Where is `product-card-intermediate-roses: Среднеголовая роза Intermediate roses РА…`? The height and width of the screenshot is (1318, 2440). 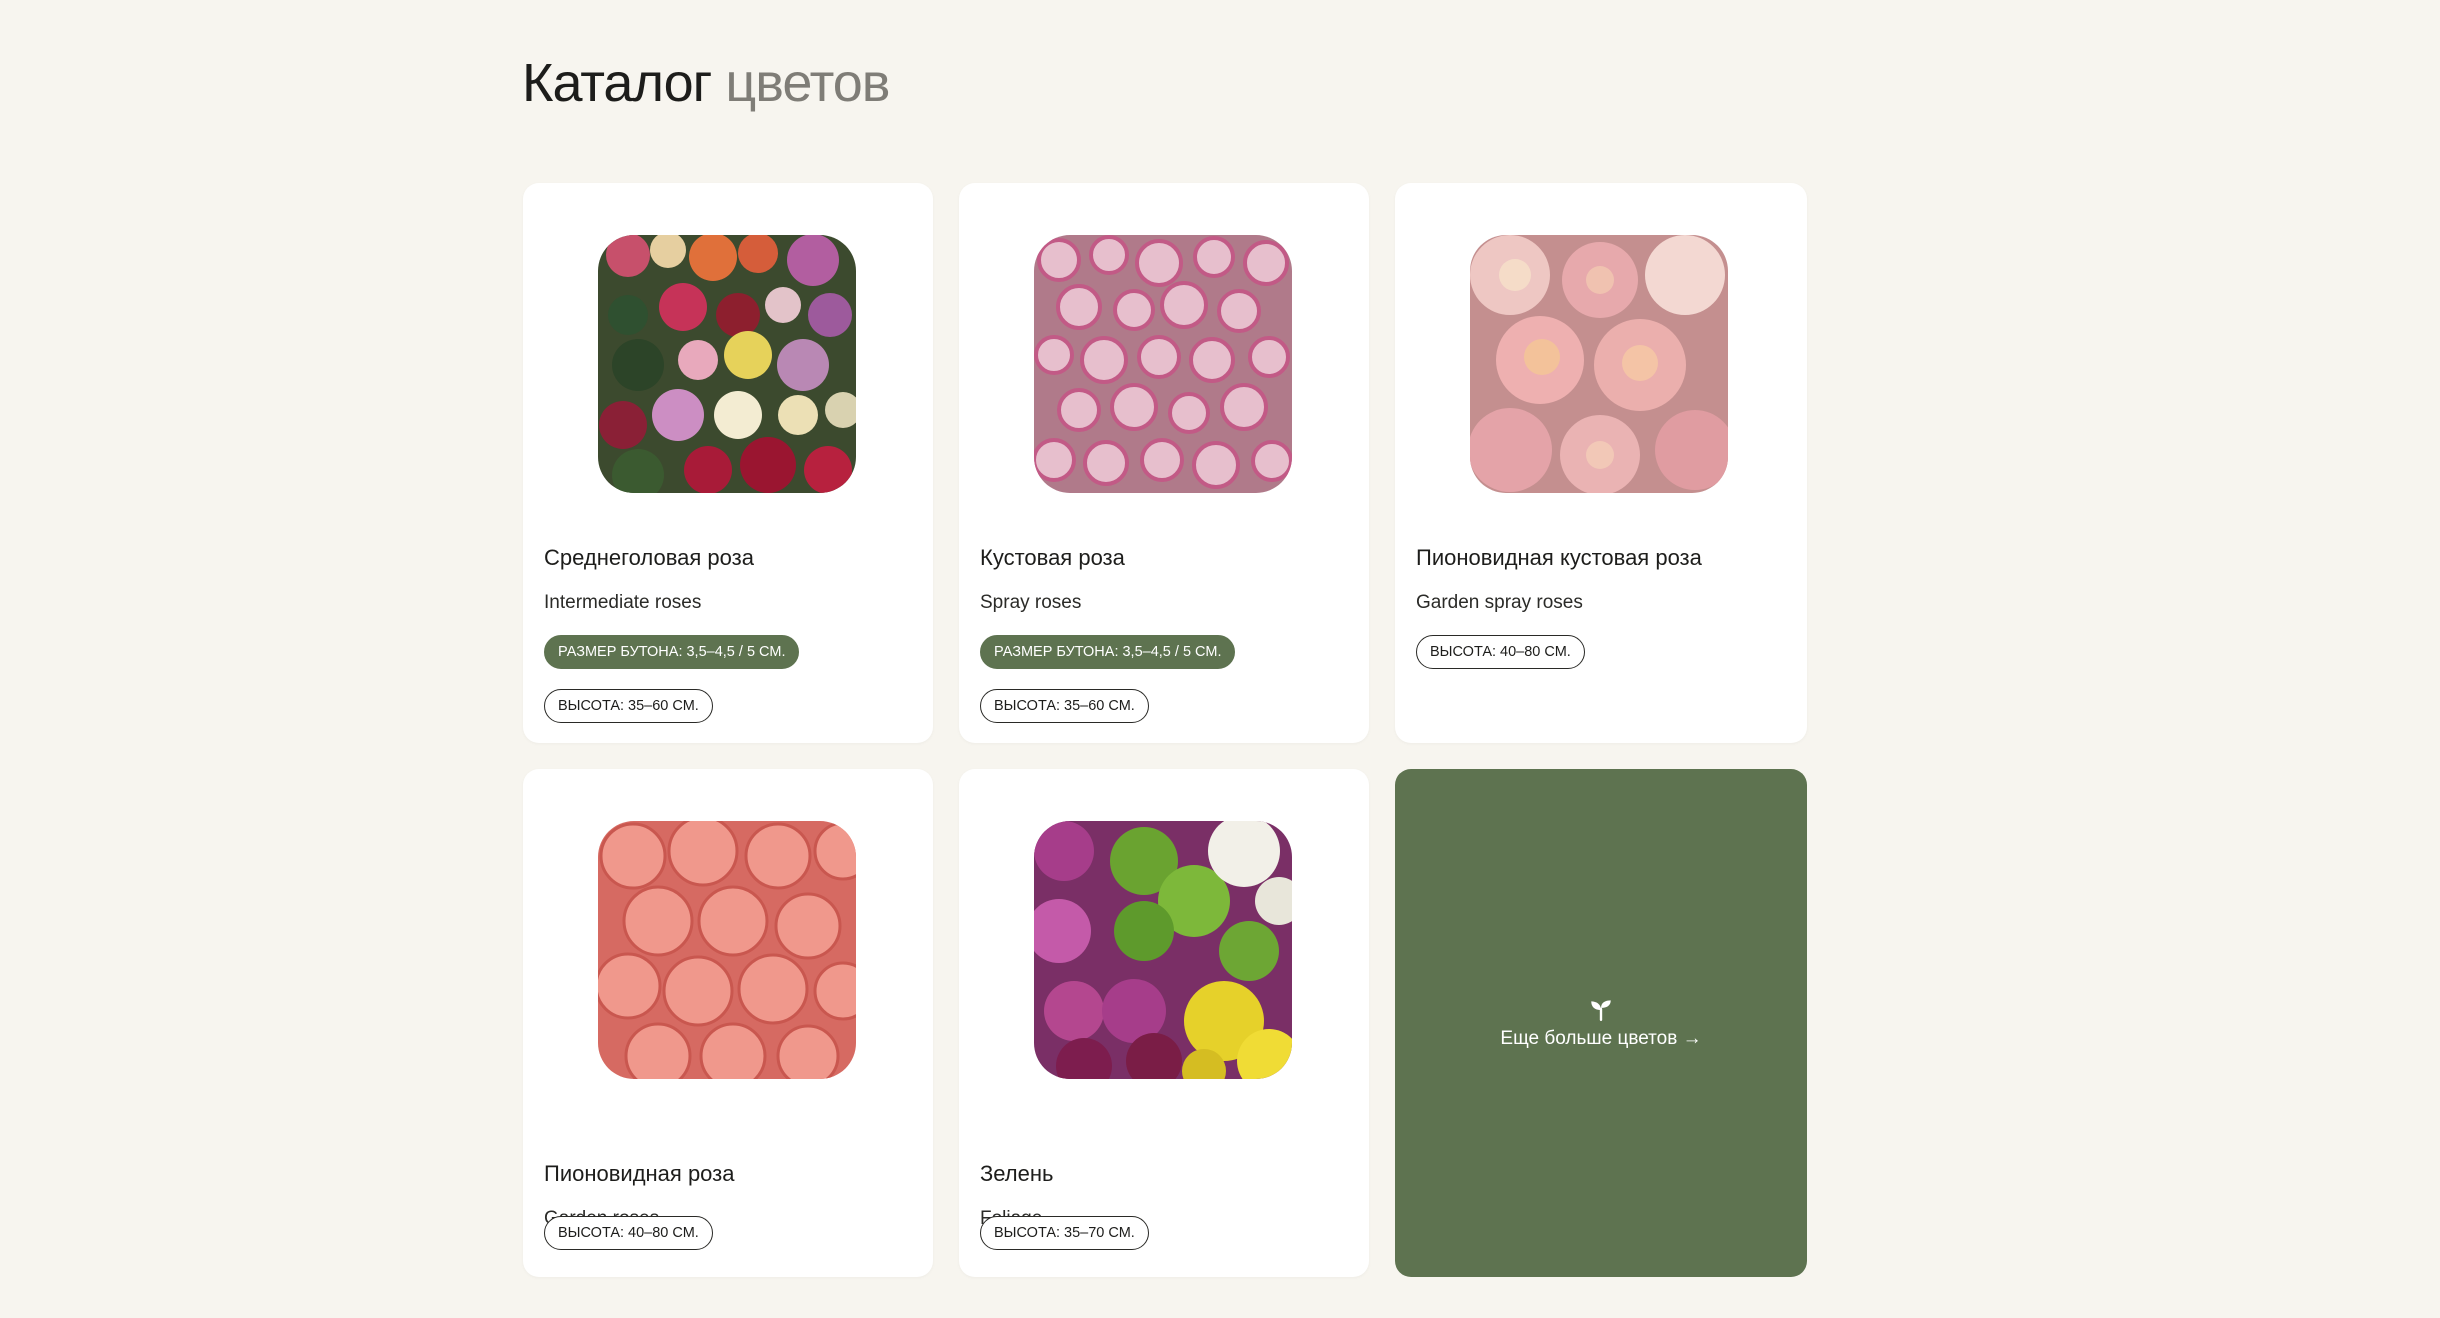 product-card-intermediate-roses: Среднеголовая роза Intermediate roses РА… is located at coordinates (728, 463).